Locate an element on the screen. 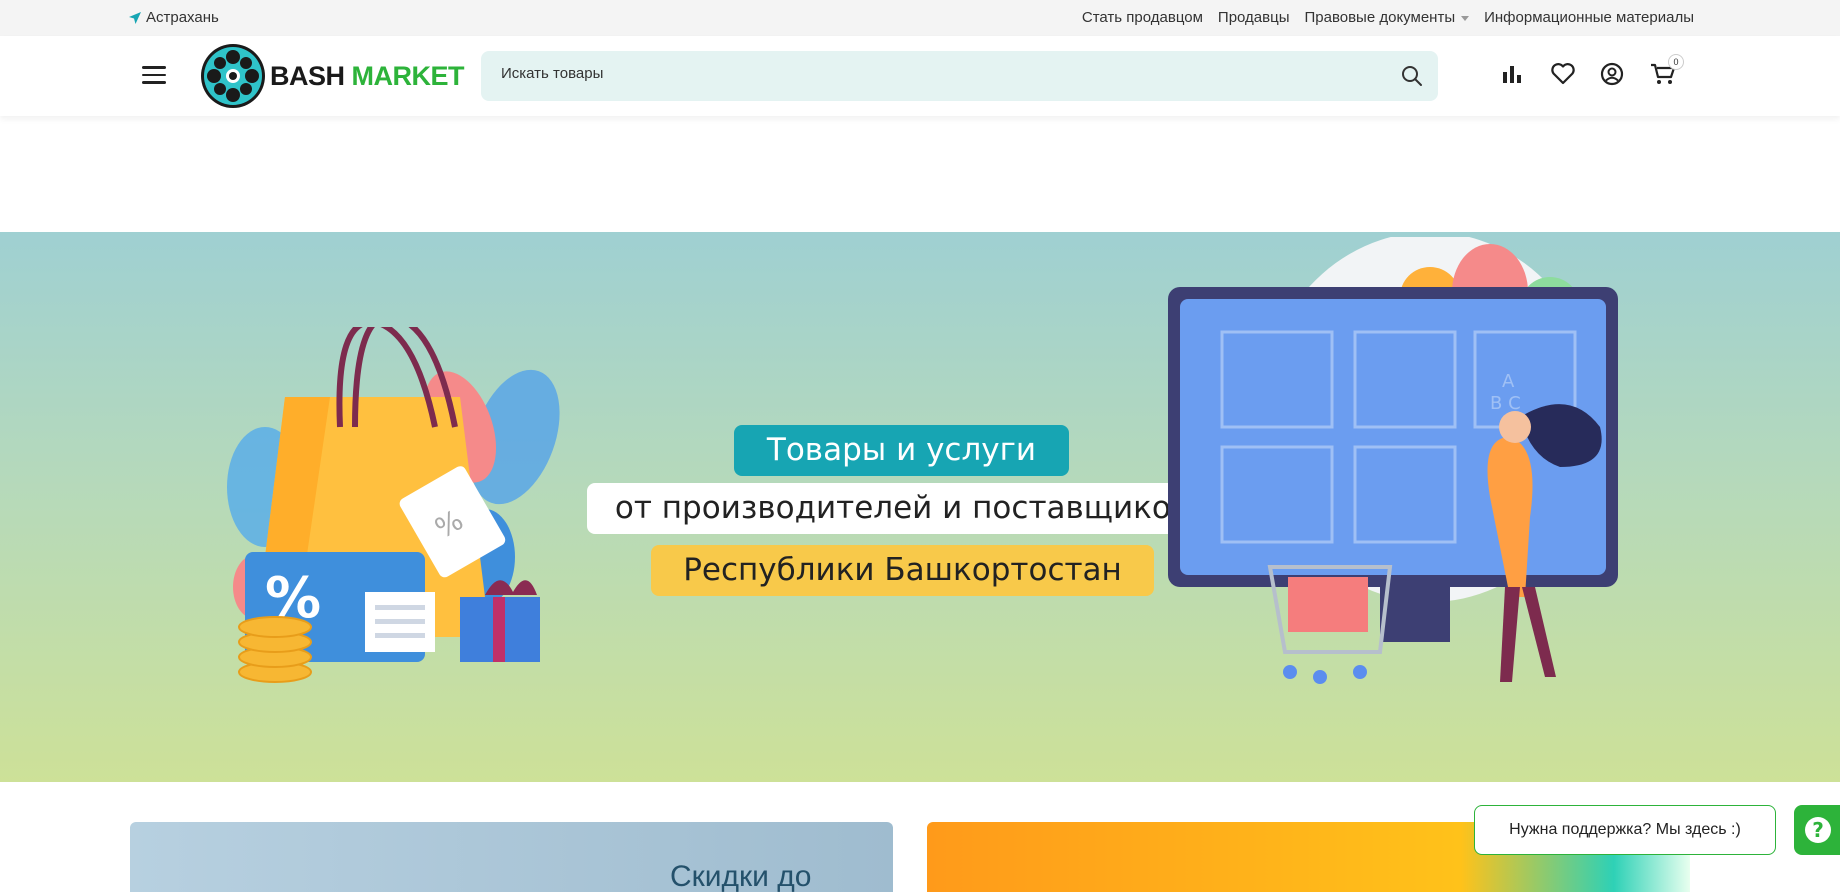 Image resolution: width=1840 pixels, height=892 pixels. site-logo: BASH MARKET is located at coordinates (332, 76).